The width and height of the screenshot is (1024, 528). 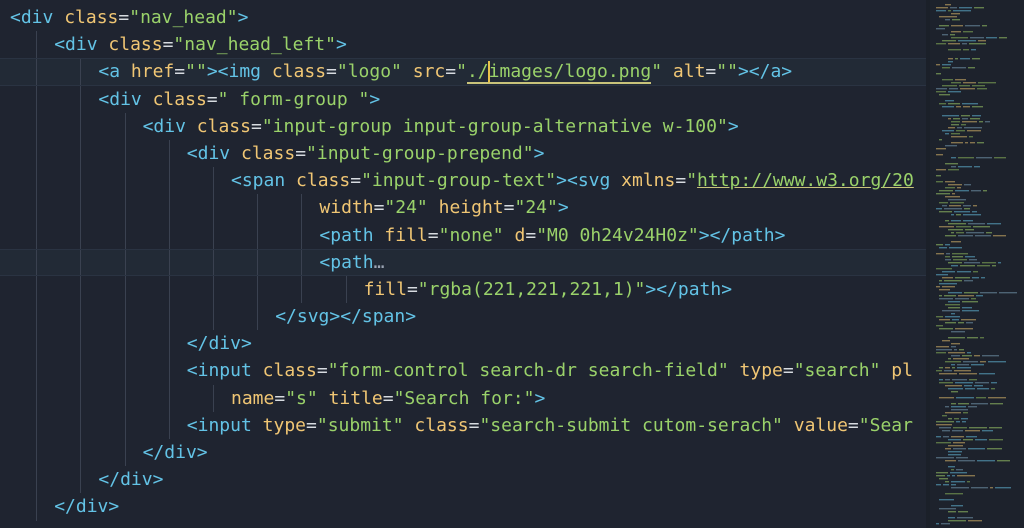 I want to click on code-token-tag: </div>, so click(x=219, y=344).